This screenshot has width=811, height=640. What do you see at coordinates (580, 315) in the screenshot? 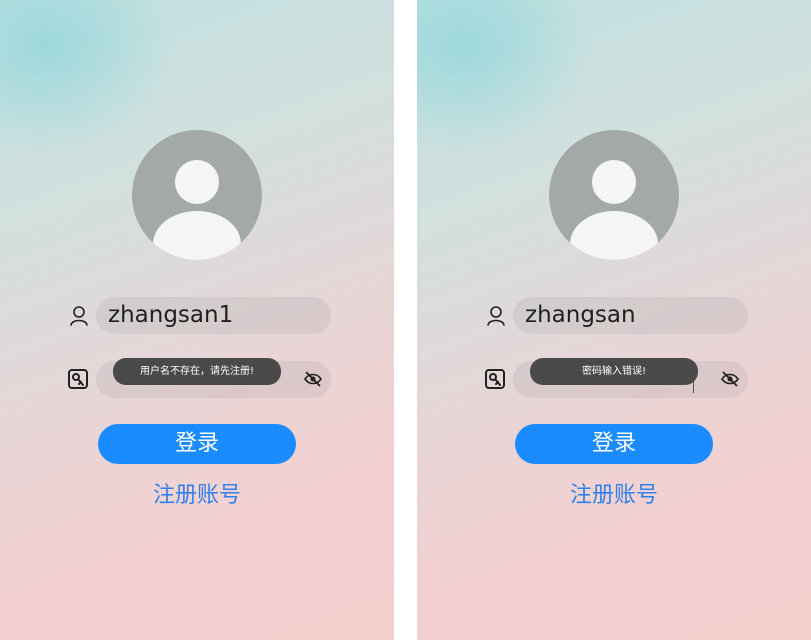
I see `username-value: zhangsan` at bounding box center [580, 315].